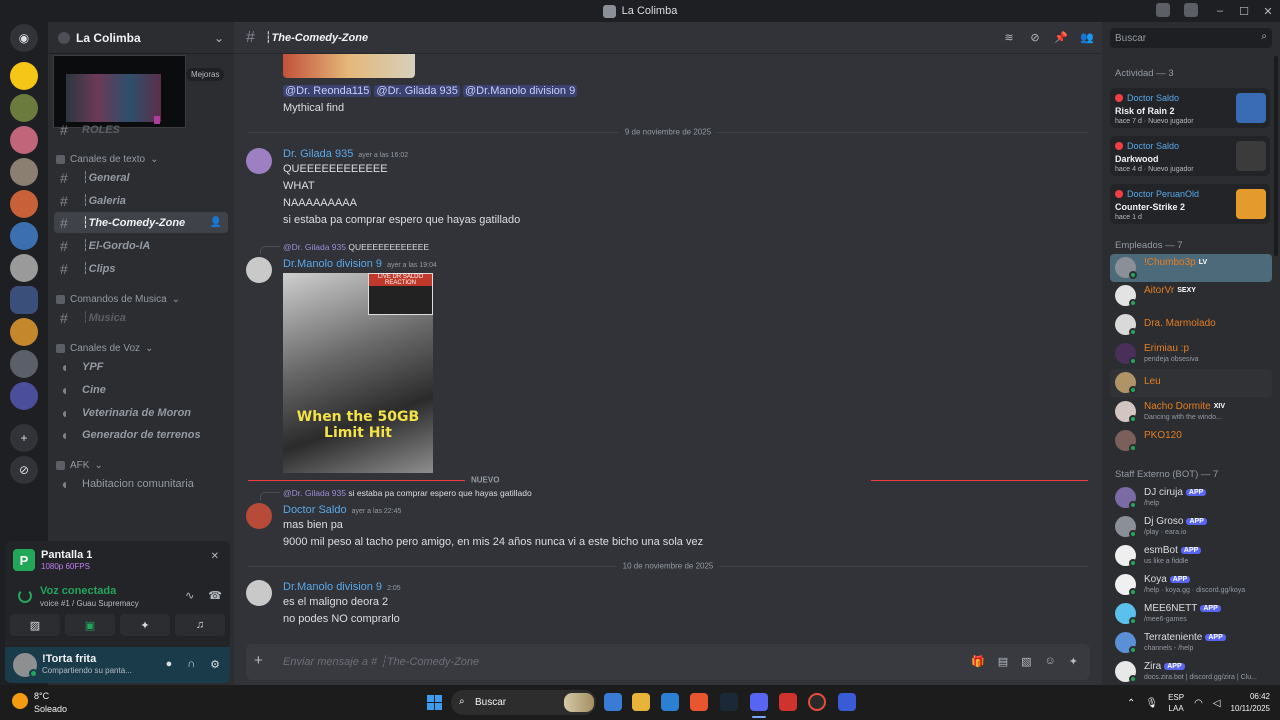 The image size is (1280, 720). Describe the element at coordinates (1131, 703) in the screenshot. I see `chevron-up-icon: ⌃` at that location.